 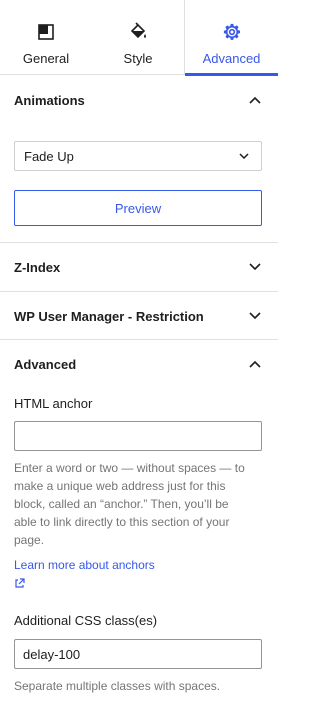 What do you see at coordinates (139, 364) in the screenshot?
I see `advanced-panel-toggle: Advanced` at bounding box center [139, 364].